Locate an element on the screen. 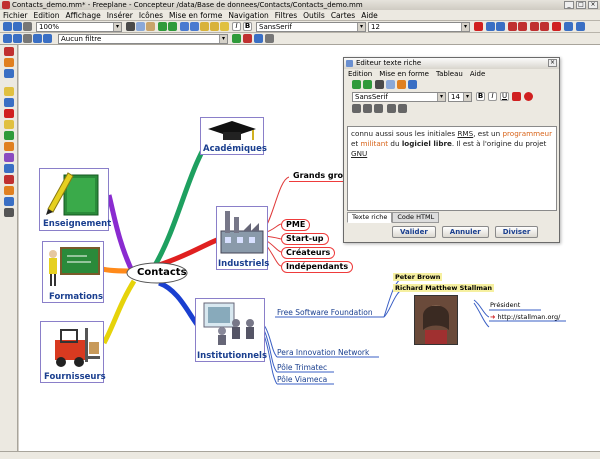 This screenshot has width=600, height=459. node-createurs: Créateurs is located at coordinates (308, 253).